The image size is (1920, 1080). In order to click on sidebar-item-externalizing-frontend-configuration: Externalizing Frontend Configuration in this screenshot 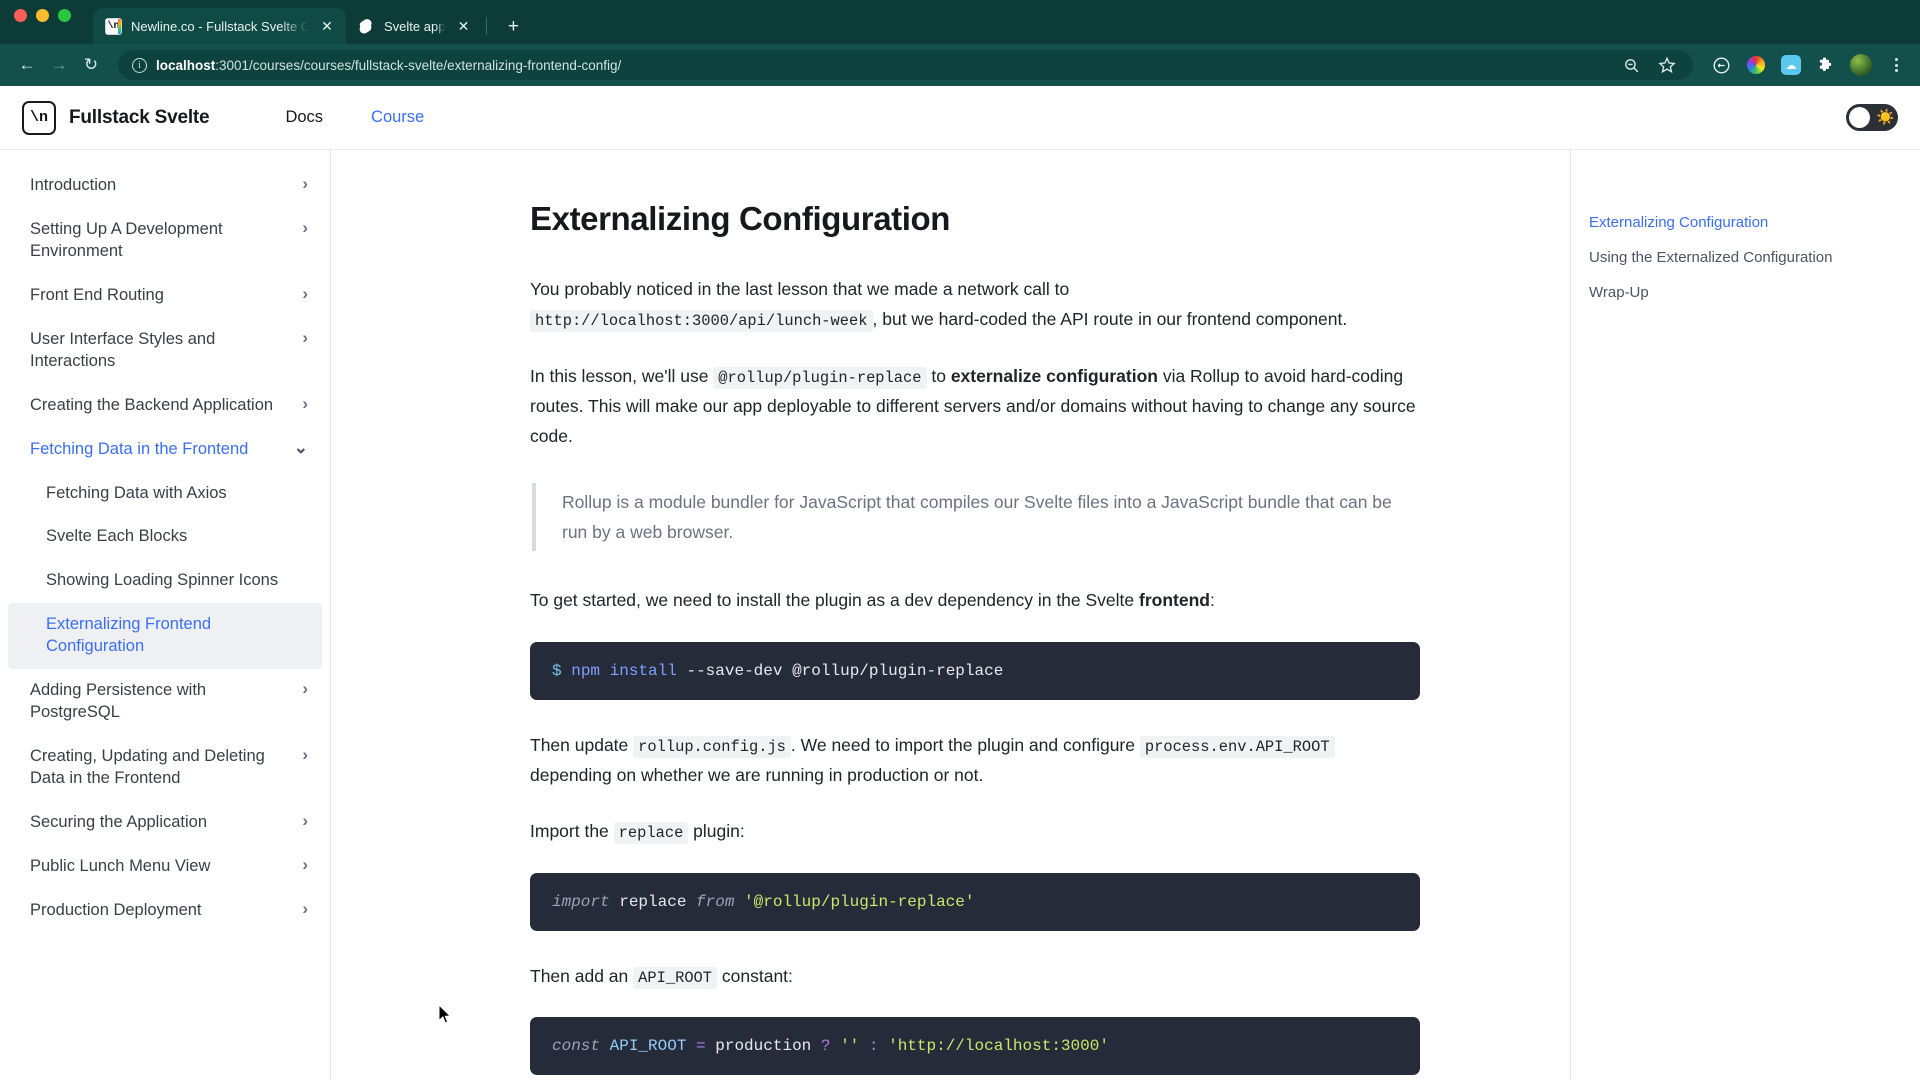, I will do `click(165, 636)`.